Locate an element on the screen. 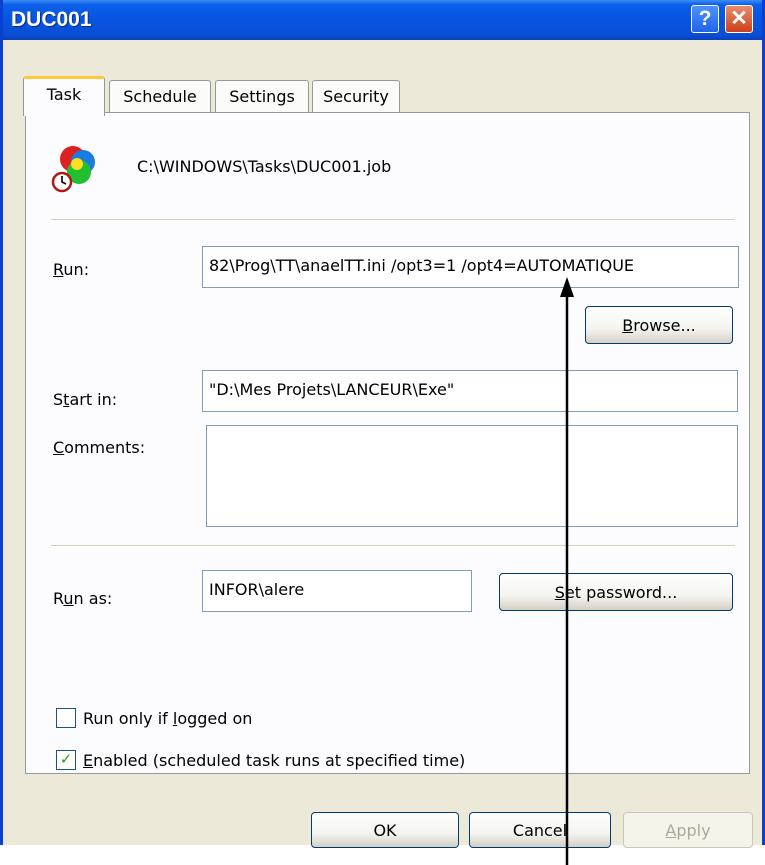 This screenshot has width=765, height=865. help-button: ? is located at coordinates (705, 19).